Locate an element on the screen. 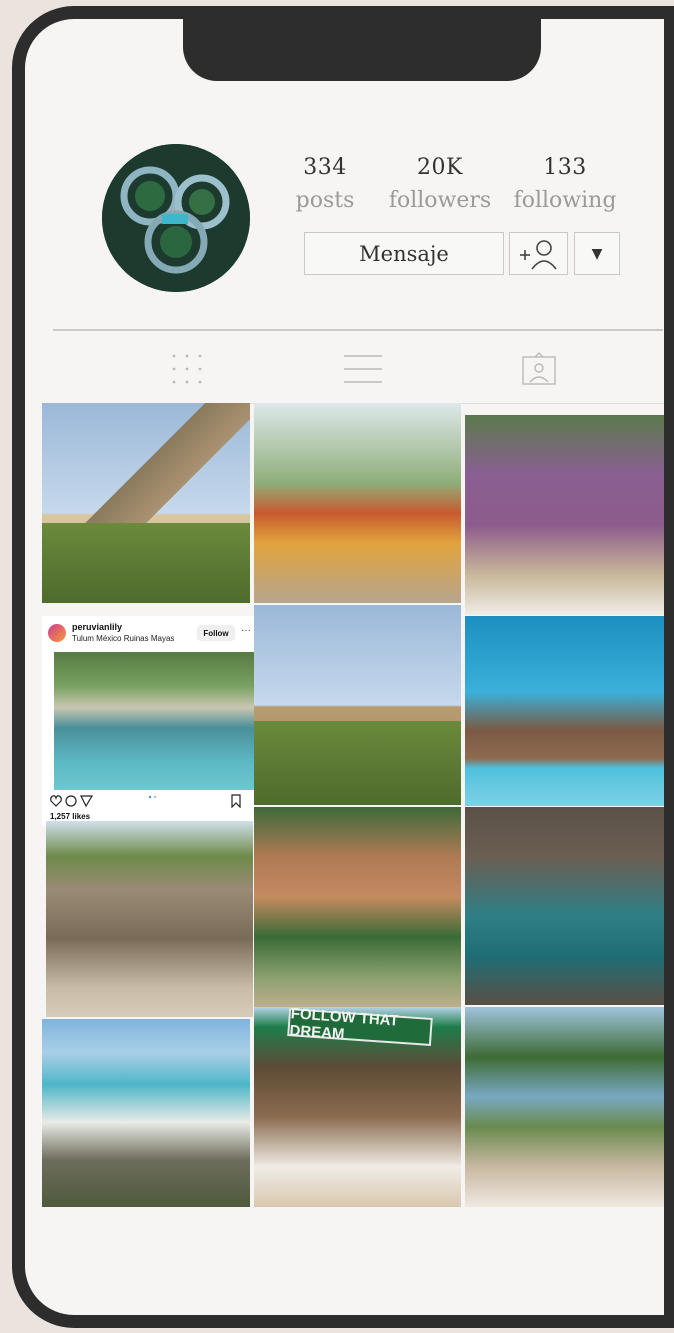  photo-coba-ruins is located at coordinates (149, 919).